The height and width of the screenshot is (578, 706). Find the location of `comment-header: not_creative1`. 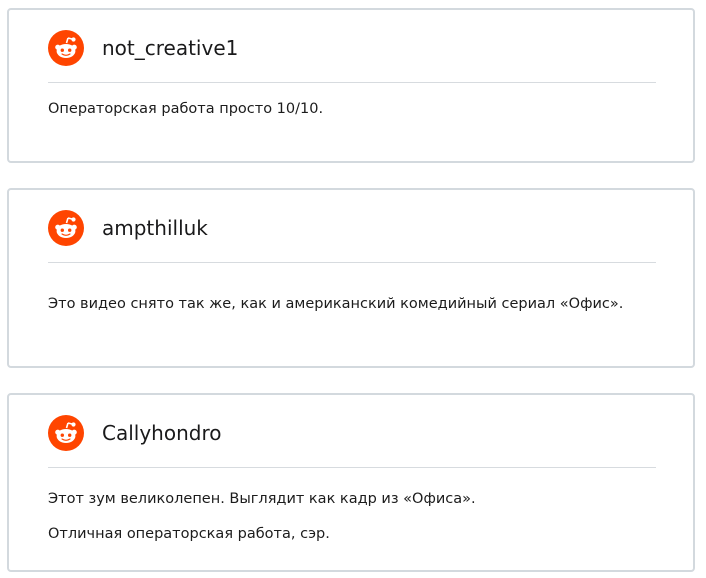

comment-header: not_creative1 is located at coordinates (352, 56).